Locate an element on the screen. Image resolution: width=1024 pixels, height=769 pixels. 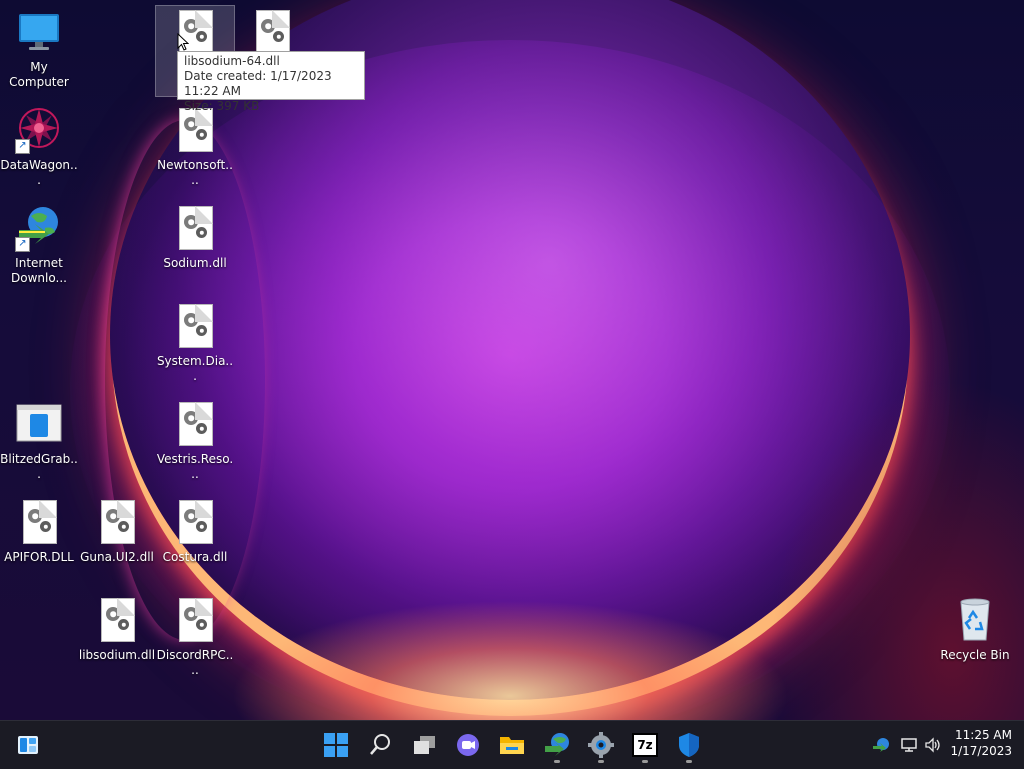
taskbar: 7z 11:25 AM 1/17/2023 is located at coordinates (512, 744).